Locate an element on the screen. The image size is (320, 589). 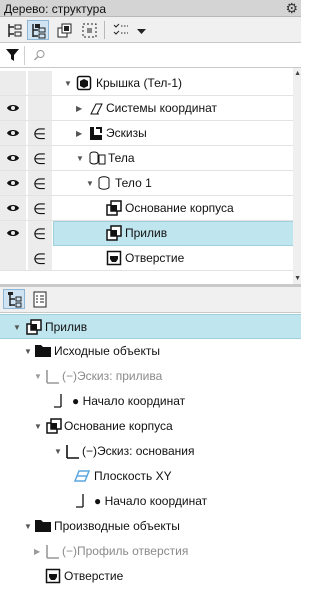
vertical-scrollbar: ▲ ▼ is located at coordinates (297, 176).